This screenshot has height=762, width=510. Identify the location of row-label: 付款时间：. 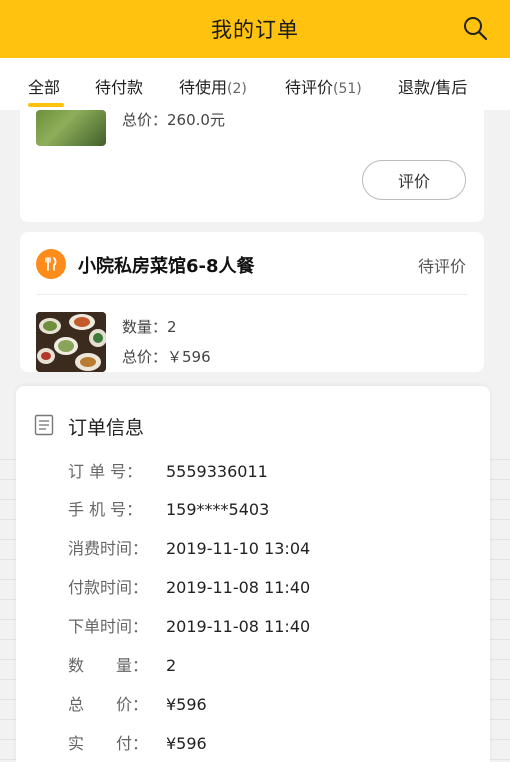
(108, 587).